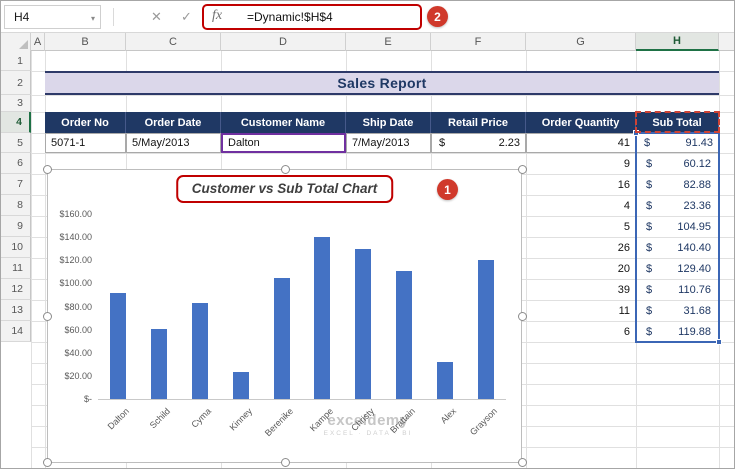 The height and width of the screenshot is (469, 735). I want to click on row-header-8: 8, so click(16, 205).